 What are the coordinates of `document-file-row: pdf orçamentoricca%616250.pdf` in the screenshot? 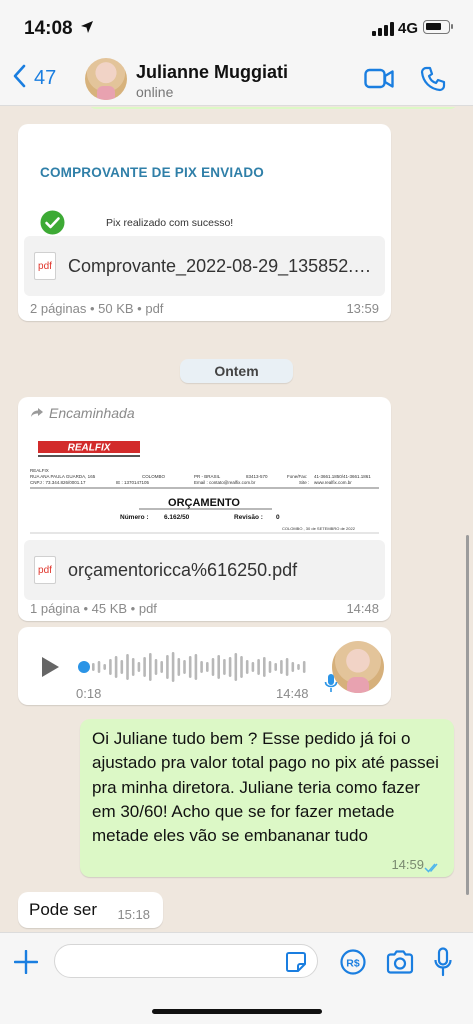 It's located at (204, 570).